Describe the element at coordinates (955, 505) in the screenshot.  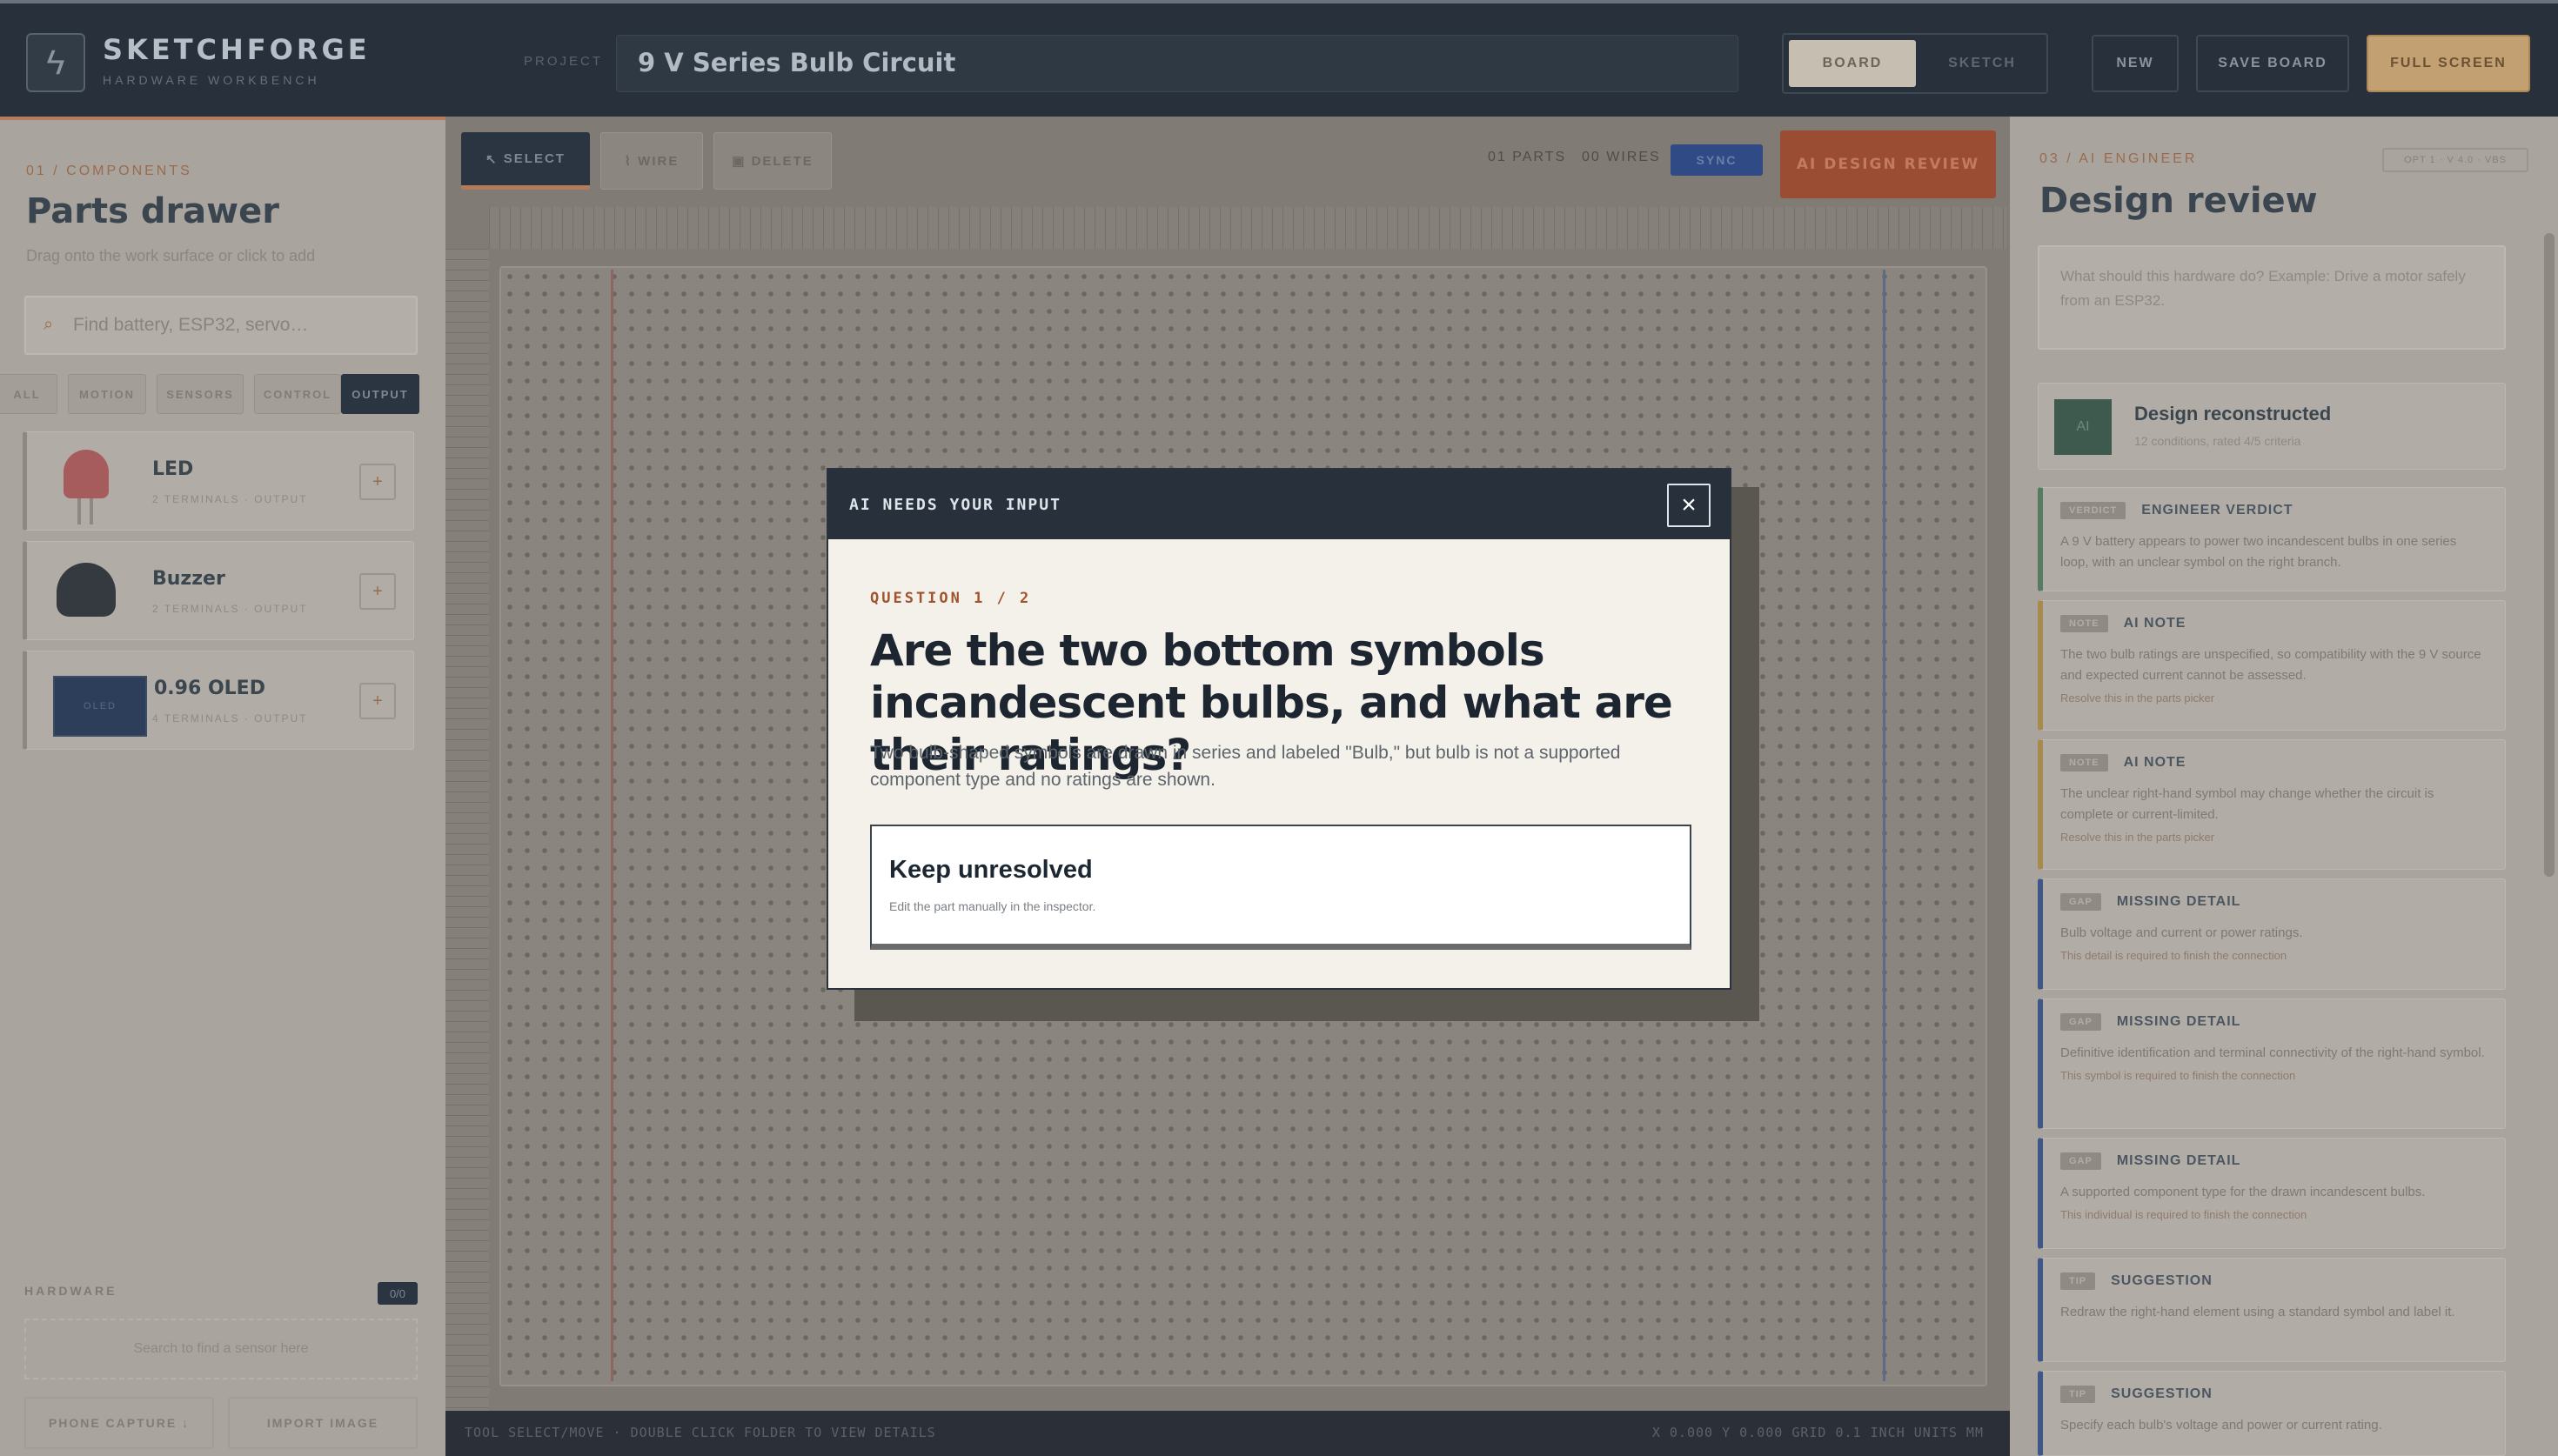
I see `dialog-title: AI NEEDS YOUR INPUT` at that location.